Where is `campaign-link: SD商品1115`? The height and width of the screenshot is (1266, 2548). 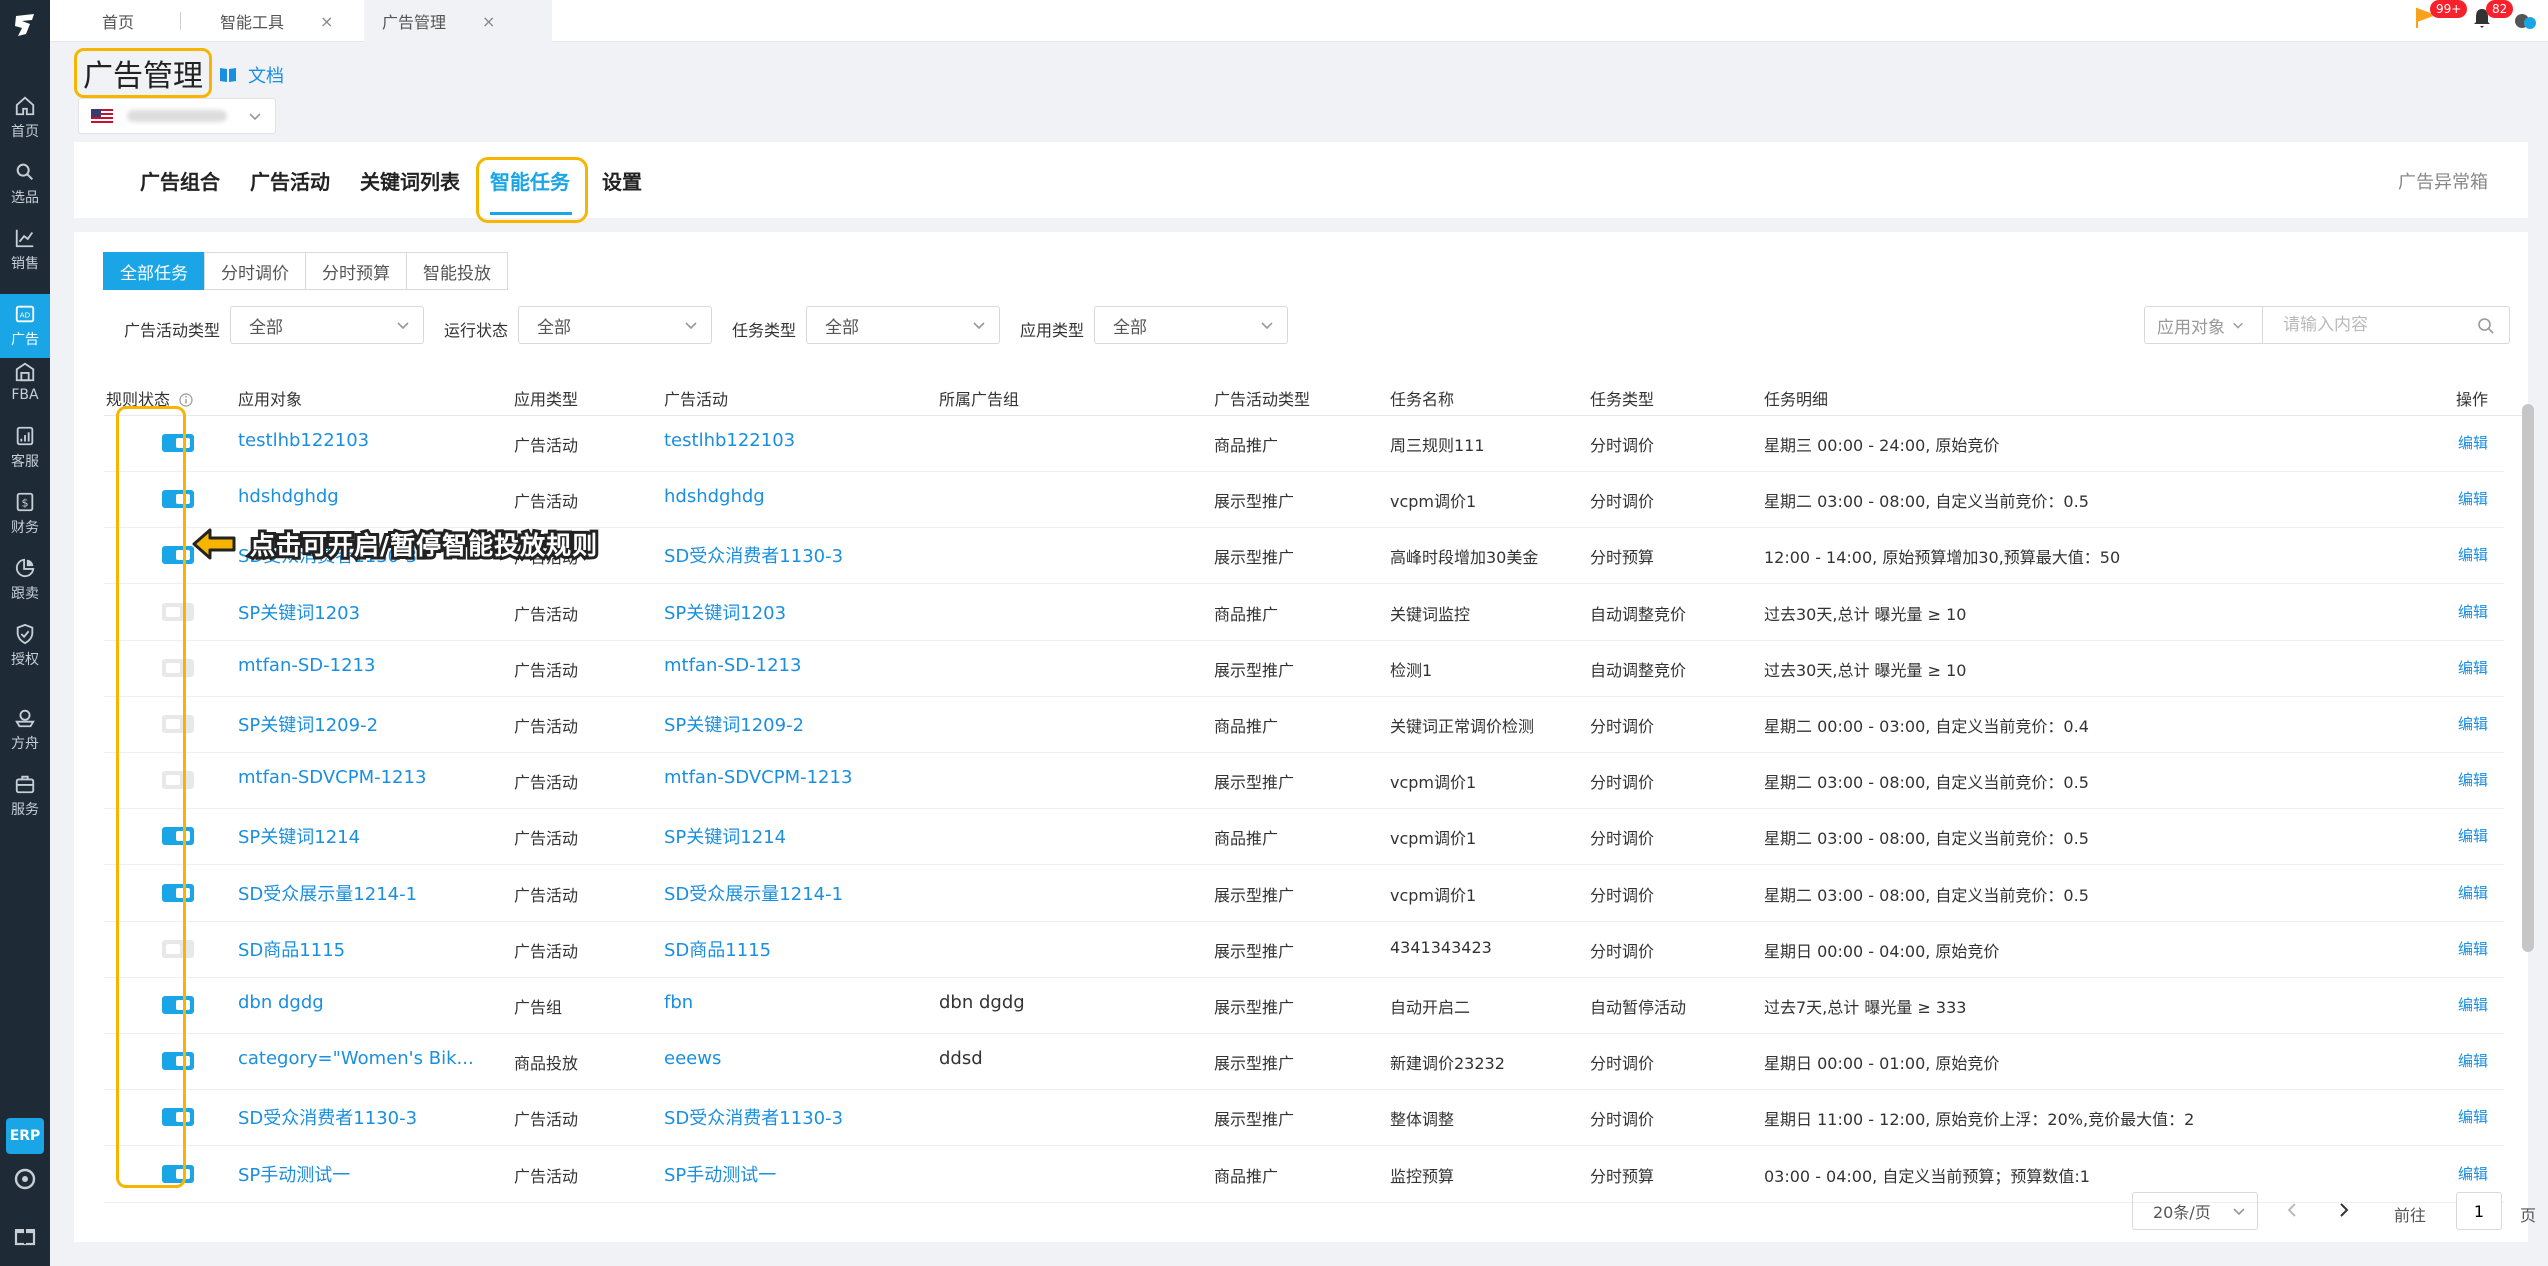
campaign-link: SD商品1115 is located at coordinates (717, 949).